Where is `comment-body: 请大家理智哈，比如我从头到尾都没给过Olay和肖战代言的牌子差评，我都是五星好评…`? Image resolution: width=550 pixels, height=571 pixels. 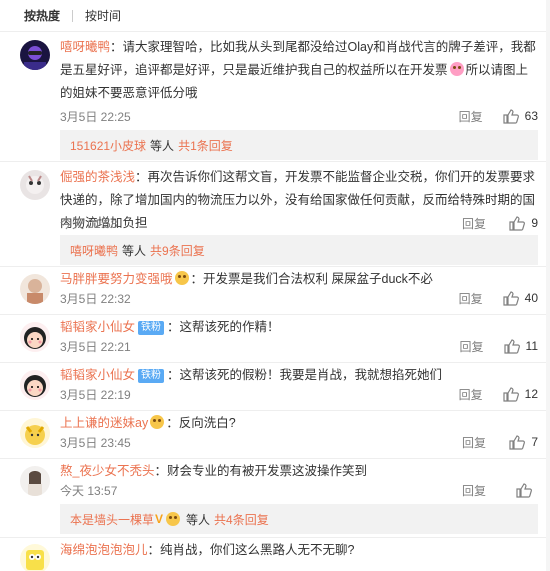 comment-body: 请大家理智哈，比如我从头到尾都没给过Olay和肖战代言的牌子差评，我都是五星好评… is located at coordinates (298, 58).